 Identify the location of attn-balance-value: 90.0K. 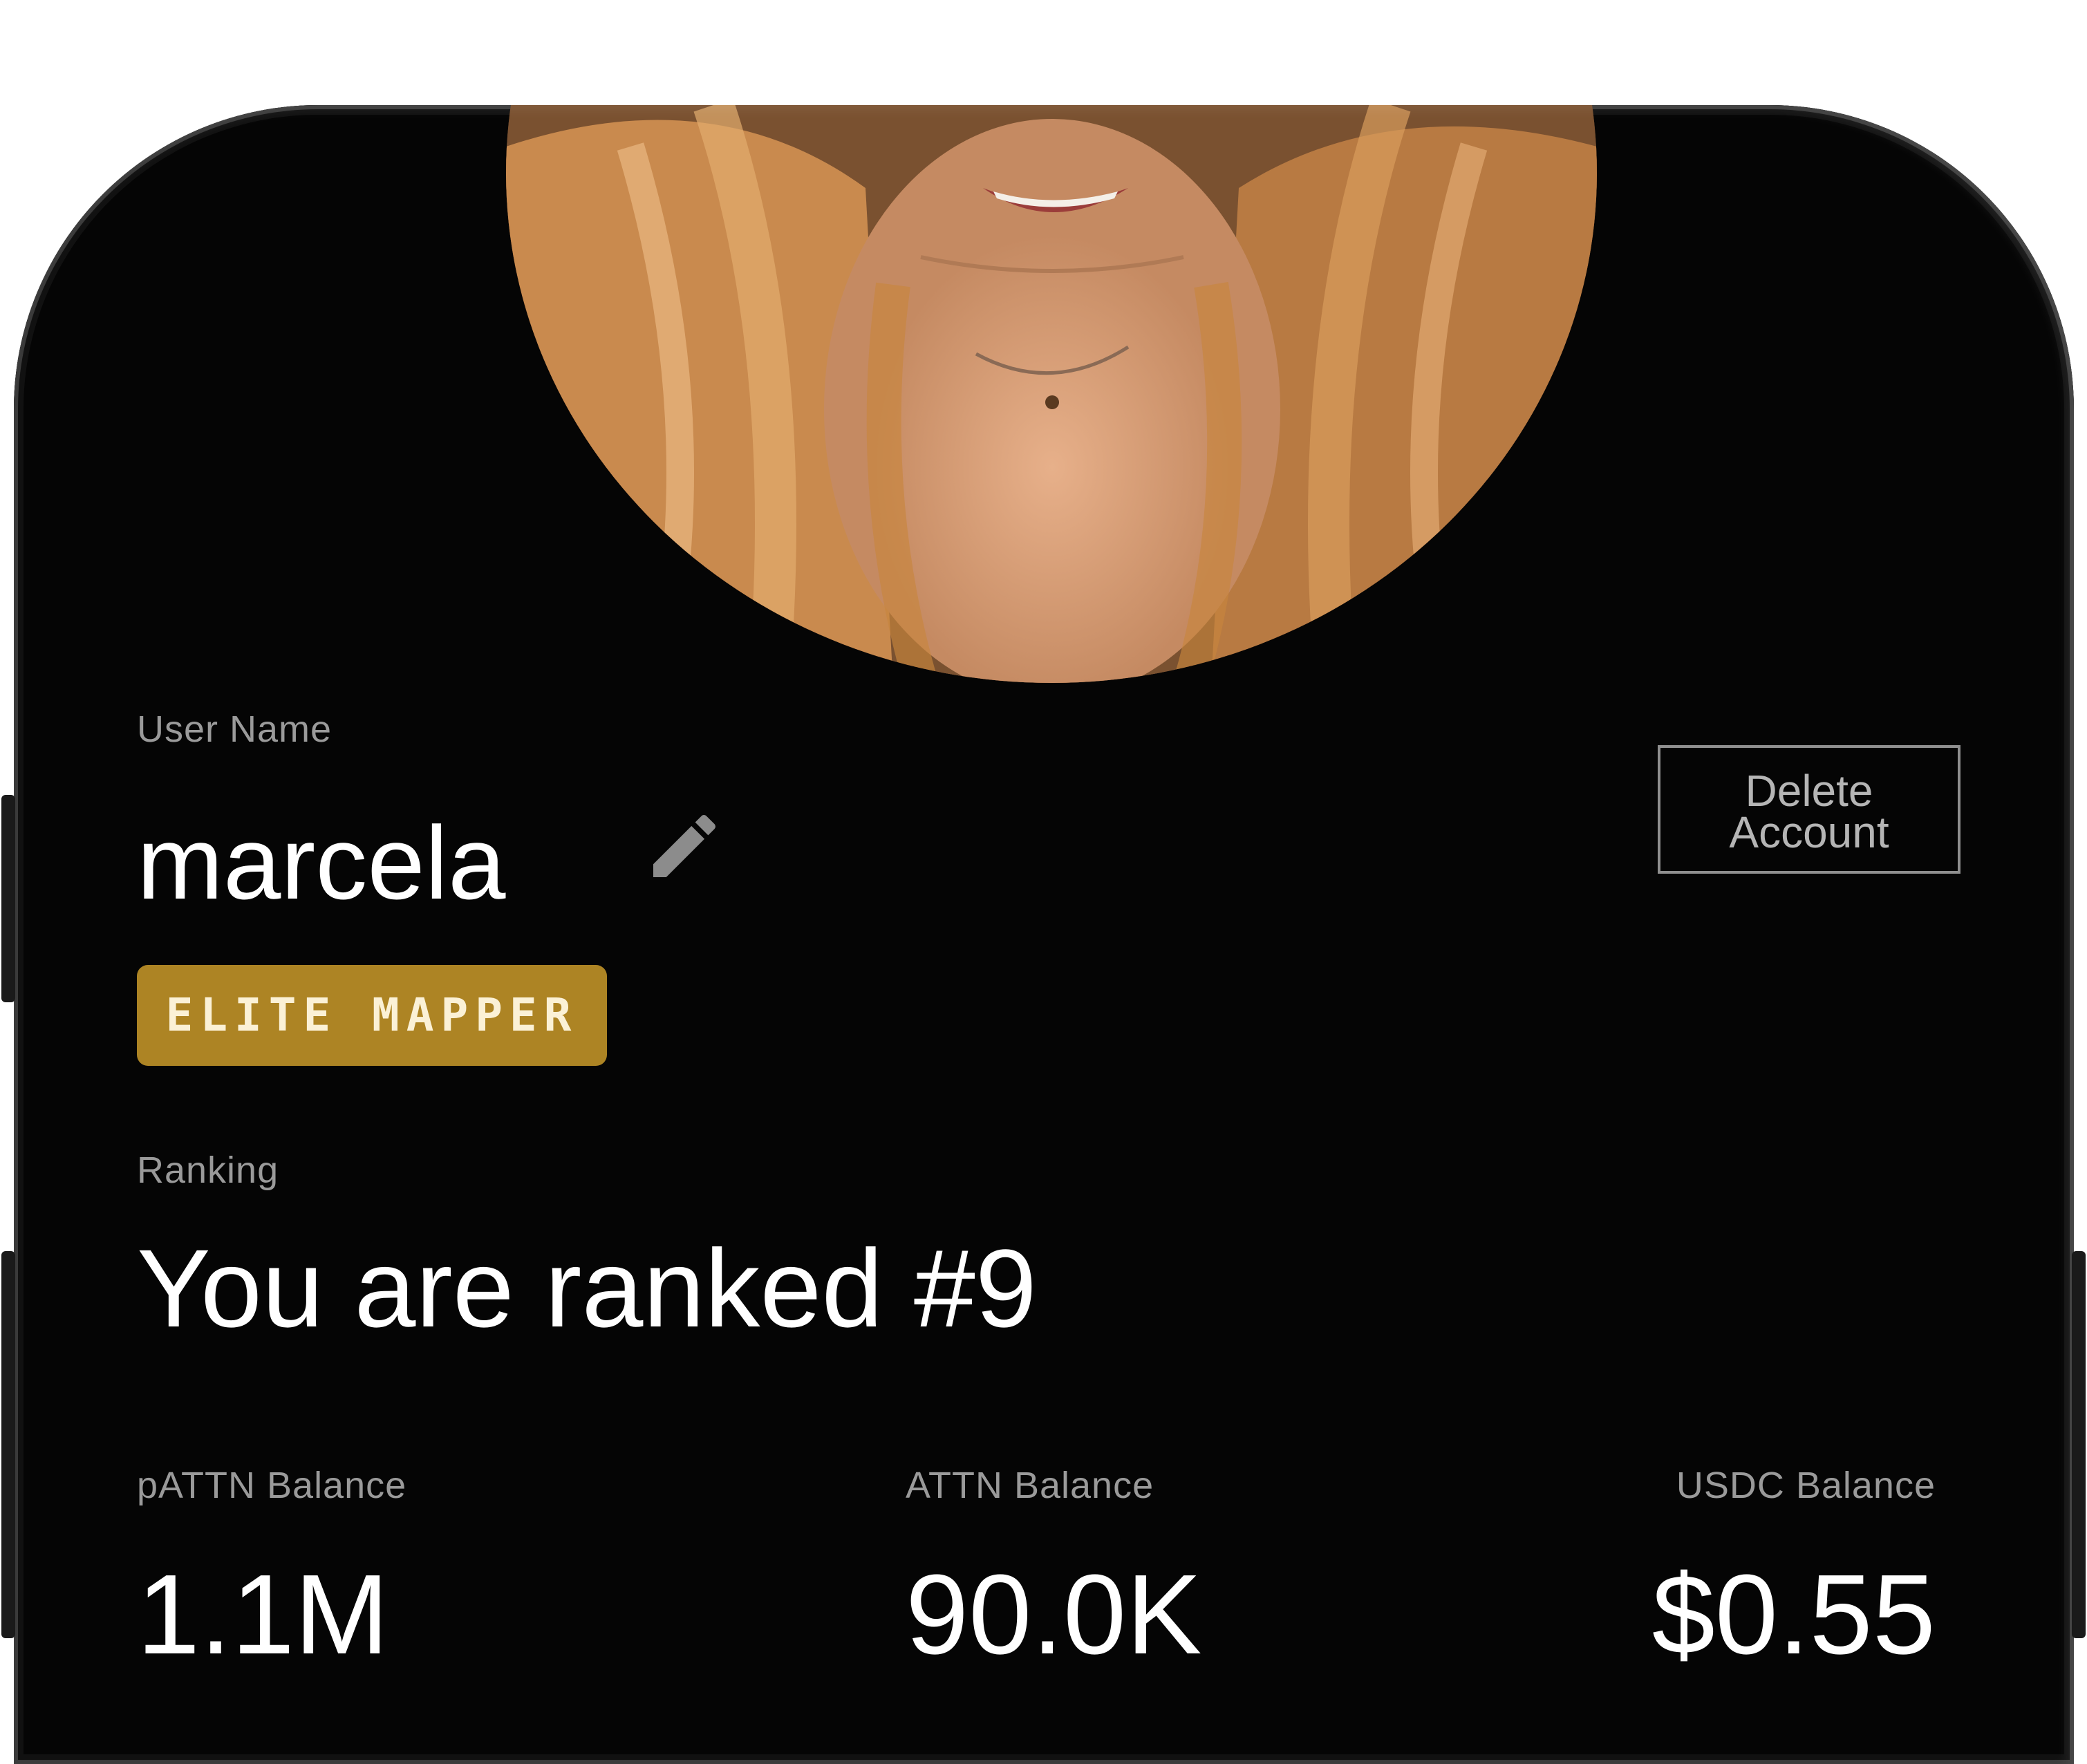
(1054, 1614).